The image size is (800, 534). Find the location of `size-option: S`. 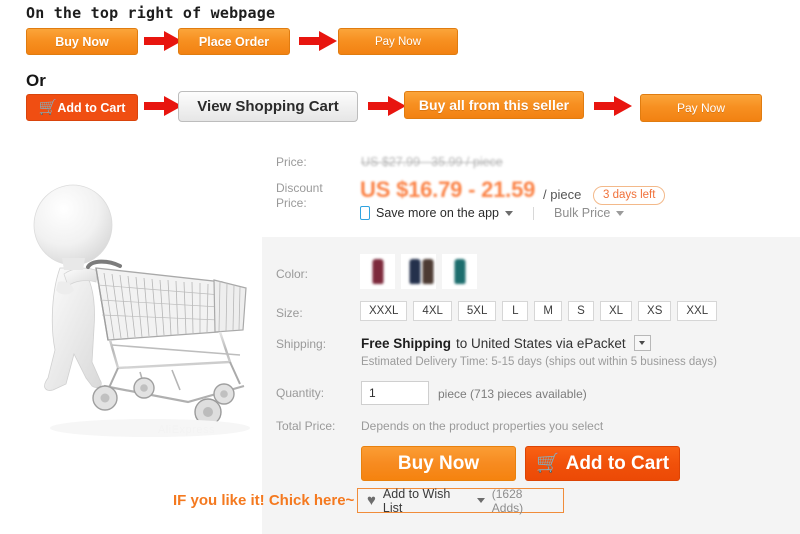

size-option: S is located at coordinates (580, 311).